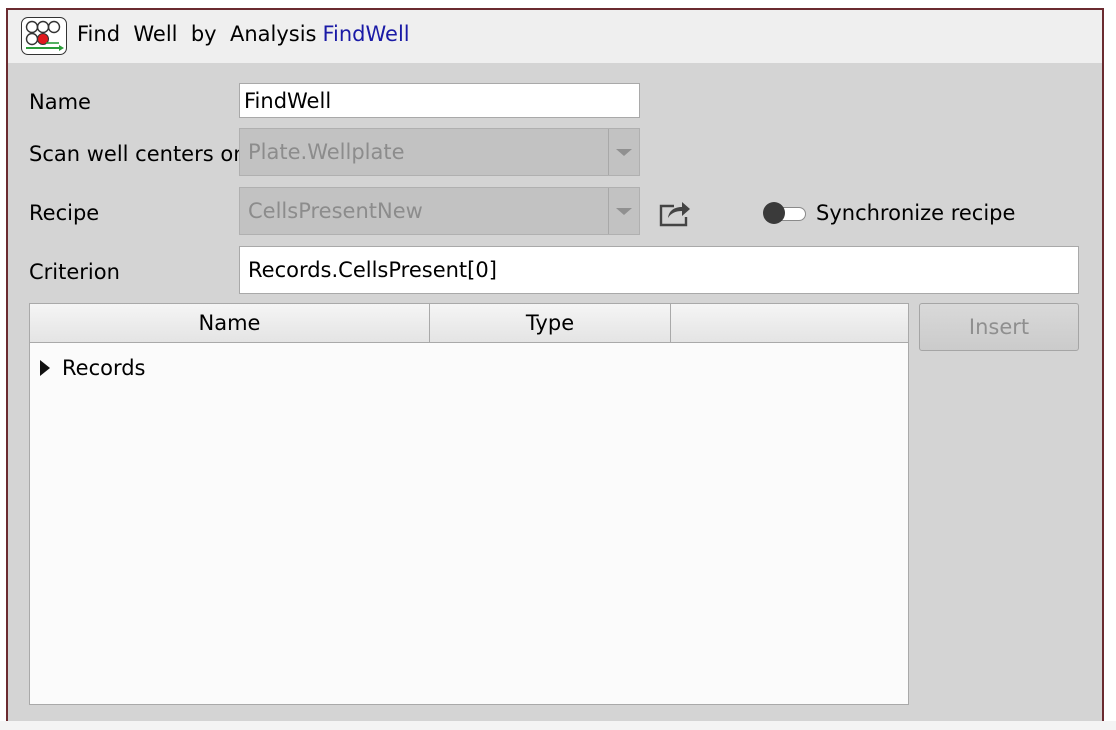 This screenshot has height=730, width=1116. What do you see at coordinates (659, 270) in the screenshot?
I see `criterion-input: Records.CellsPresent[0]` at bounding box center [659, 270].